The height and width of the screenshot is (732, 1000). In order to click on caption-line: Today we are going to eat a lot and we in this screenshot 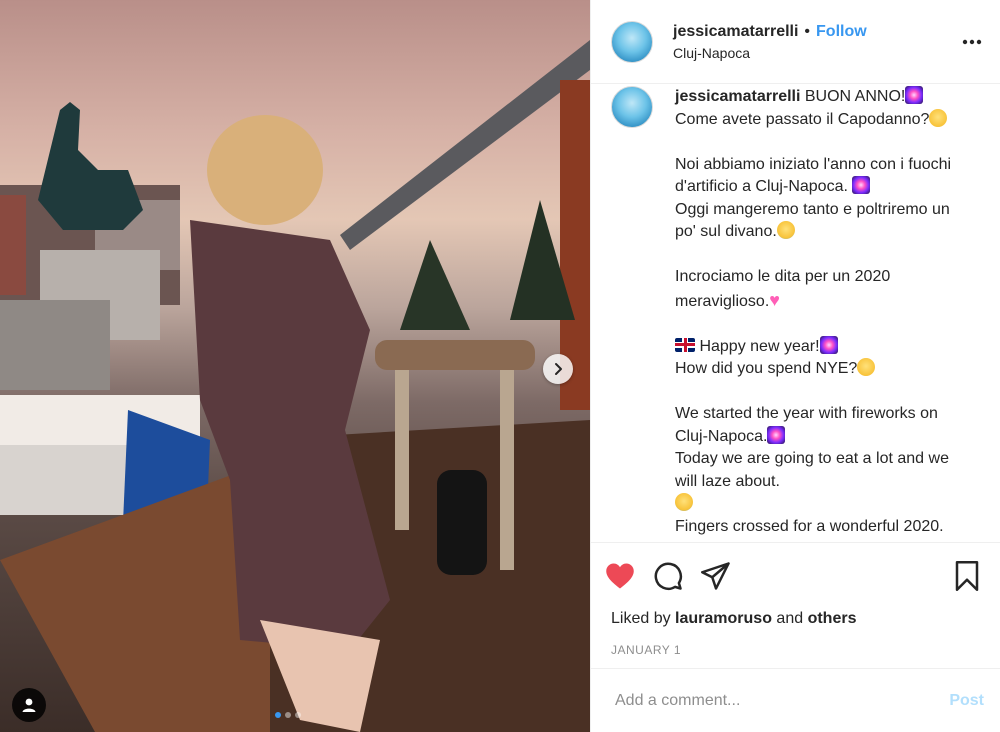, I will do `click(813, 459)`.